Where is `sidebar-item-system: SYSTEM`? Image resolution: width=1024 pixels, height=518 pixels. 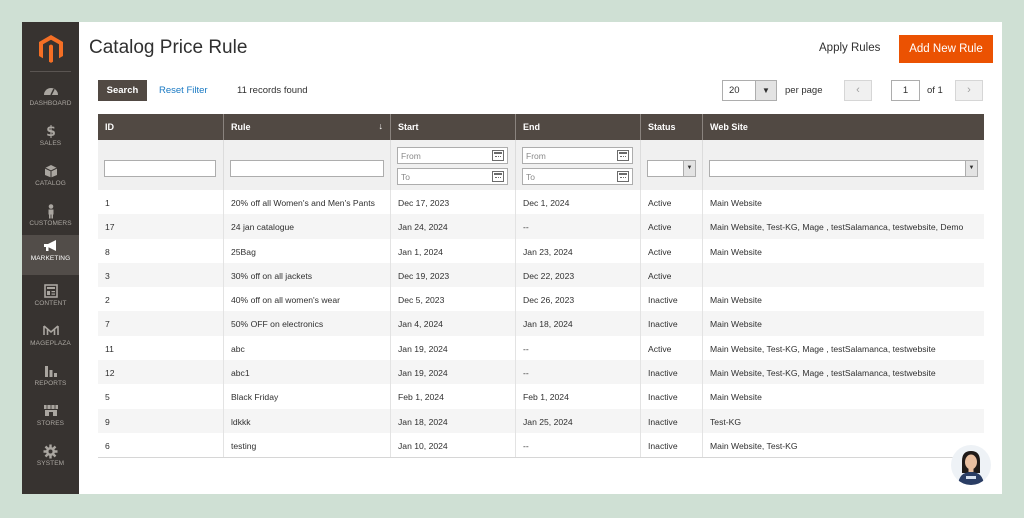
sidebar-item-system: SYSTEM is located at coordinates (50, 460).